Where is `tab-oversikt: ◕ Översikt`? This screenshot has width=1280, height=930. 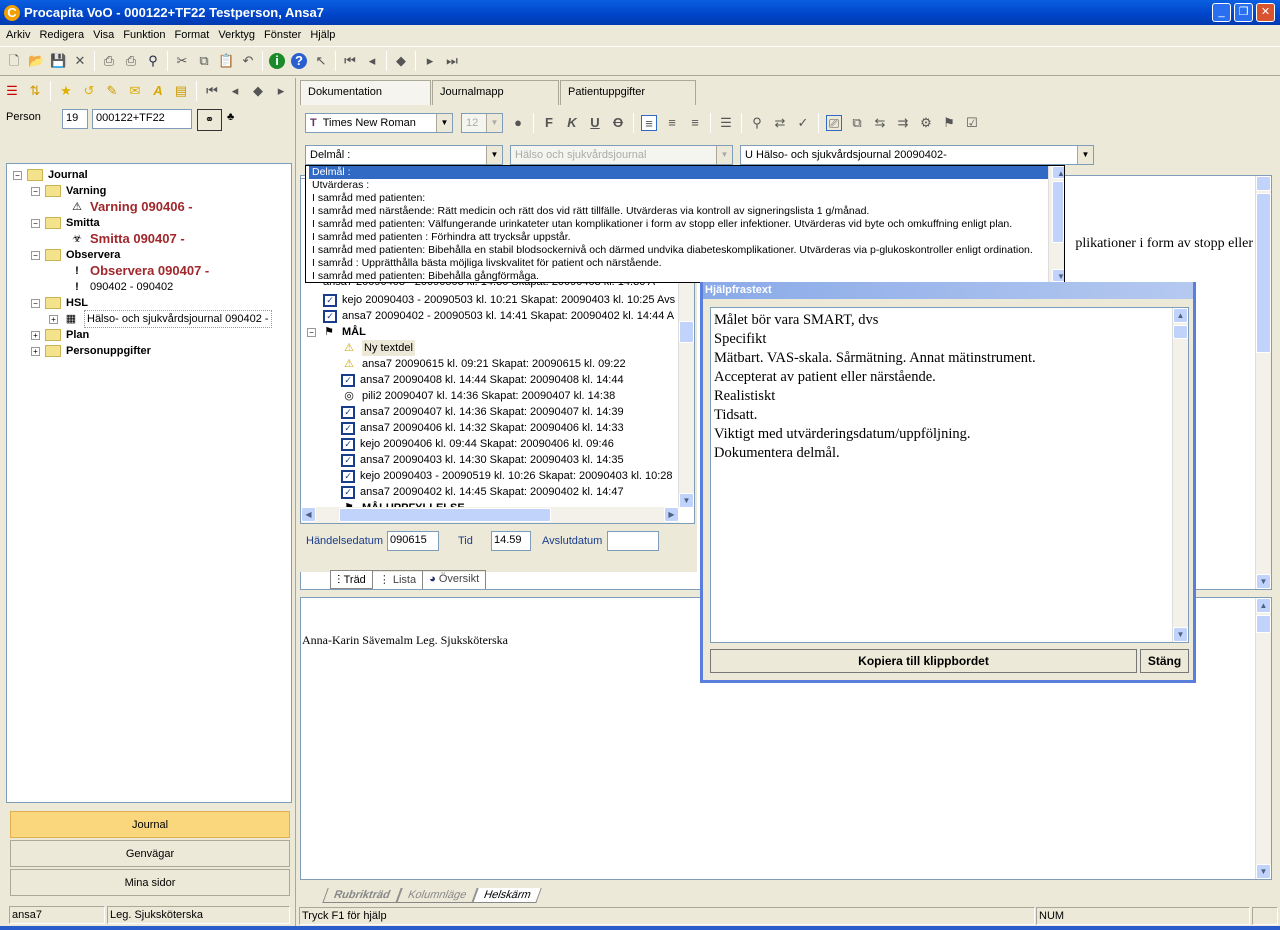
tab-oversikt: ◕ Översikt is located at coordinates (455, 580).